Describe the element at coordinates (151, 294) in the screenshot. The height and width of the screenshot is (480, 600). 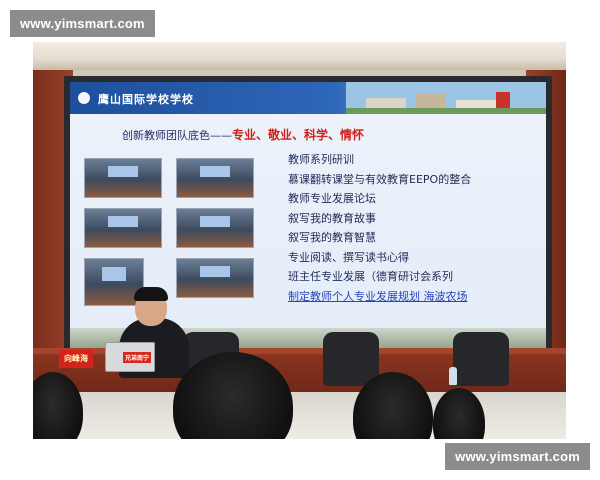
I see `speaker-hair` at that location.